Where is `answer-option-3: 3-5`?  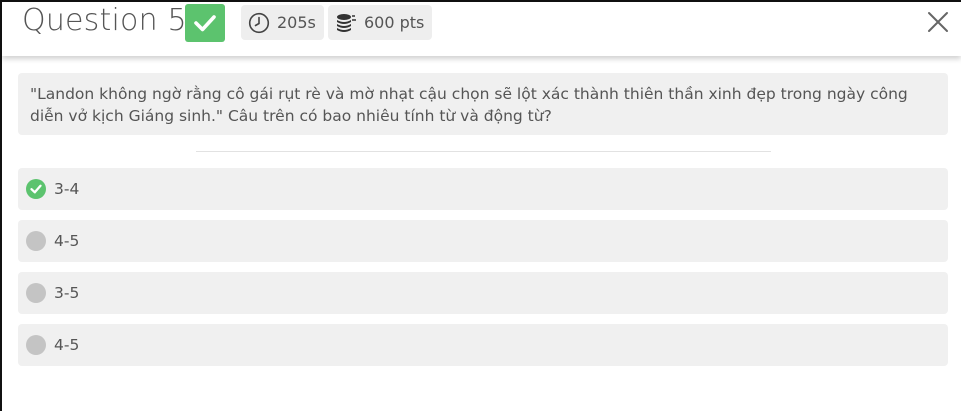 answer-option-3: 3-5 is located at coordinates (483, 293).